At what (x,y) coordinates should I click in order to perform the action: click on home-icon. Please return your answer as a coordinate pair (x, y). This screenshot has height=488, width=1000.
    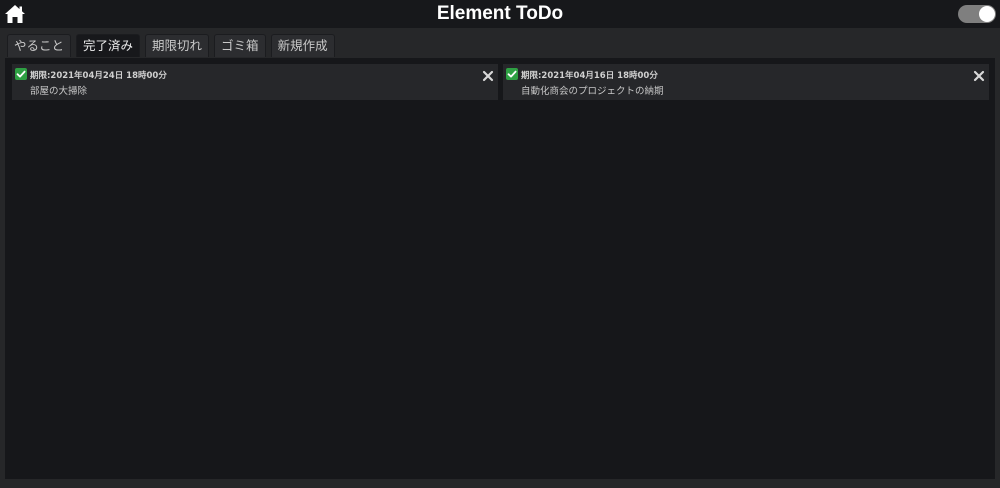
    Looking at the image, I should click on (15, 14).